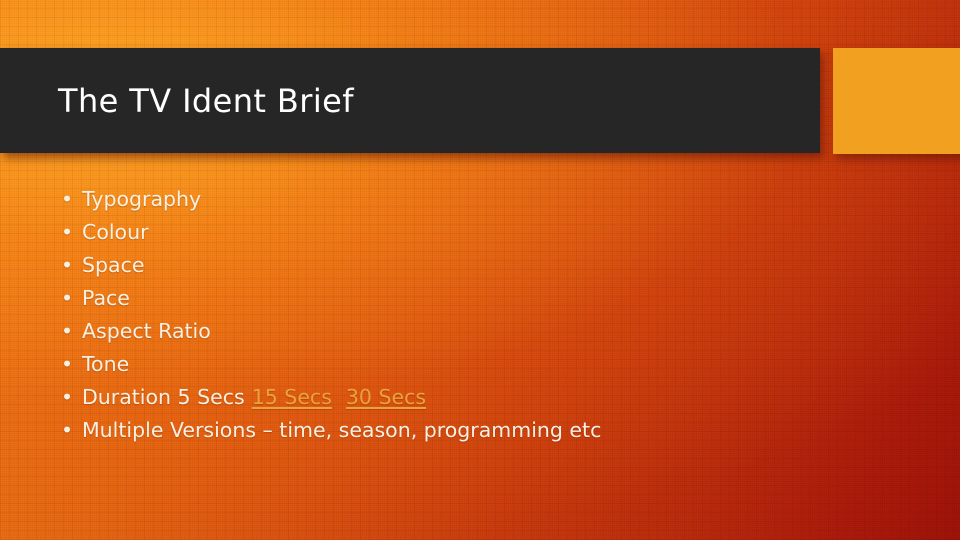  Describe the element at coordinates (142, 199) in the screenshot. I see `list-item-label: Typography` at that location.